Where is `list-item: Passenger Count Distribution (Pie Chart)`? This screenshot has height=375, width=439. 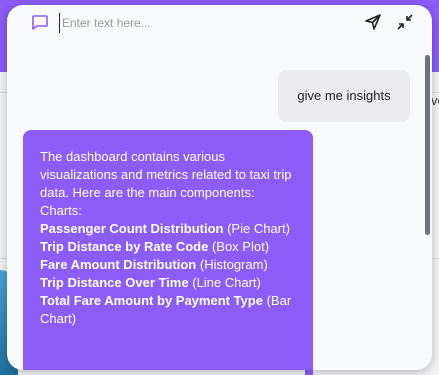
list-item: Passenger Count Distribution (Pie Chart) is located at coordinates (168, 229).